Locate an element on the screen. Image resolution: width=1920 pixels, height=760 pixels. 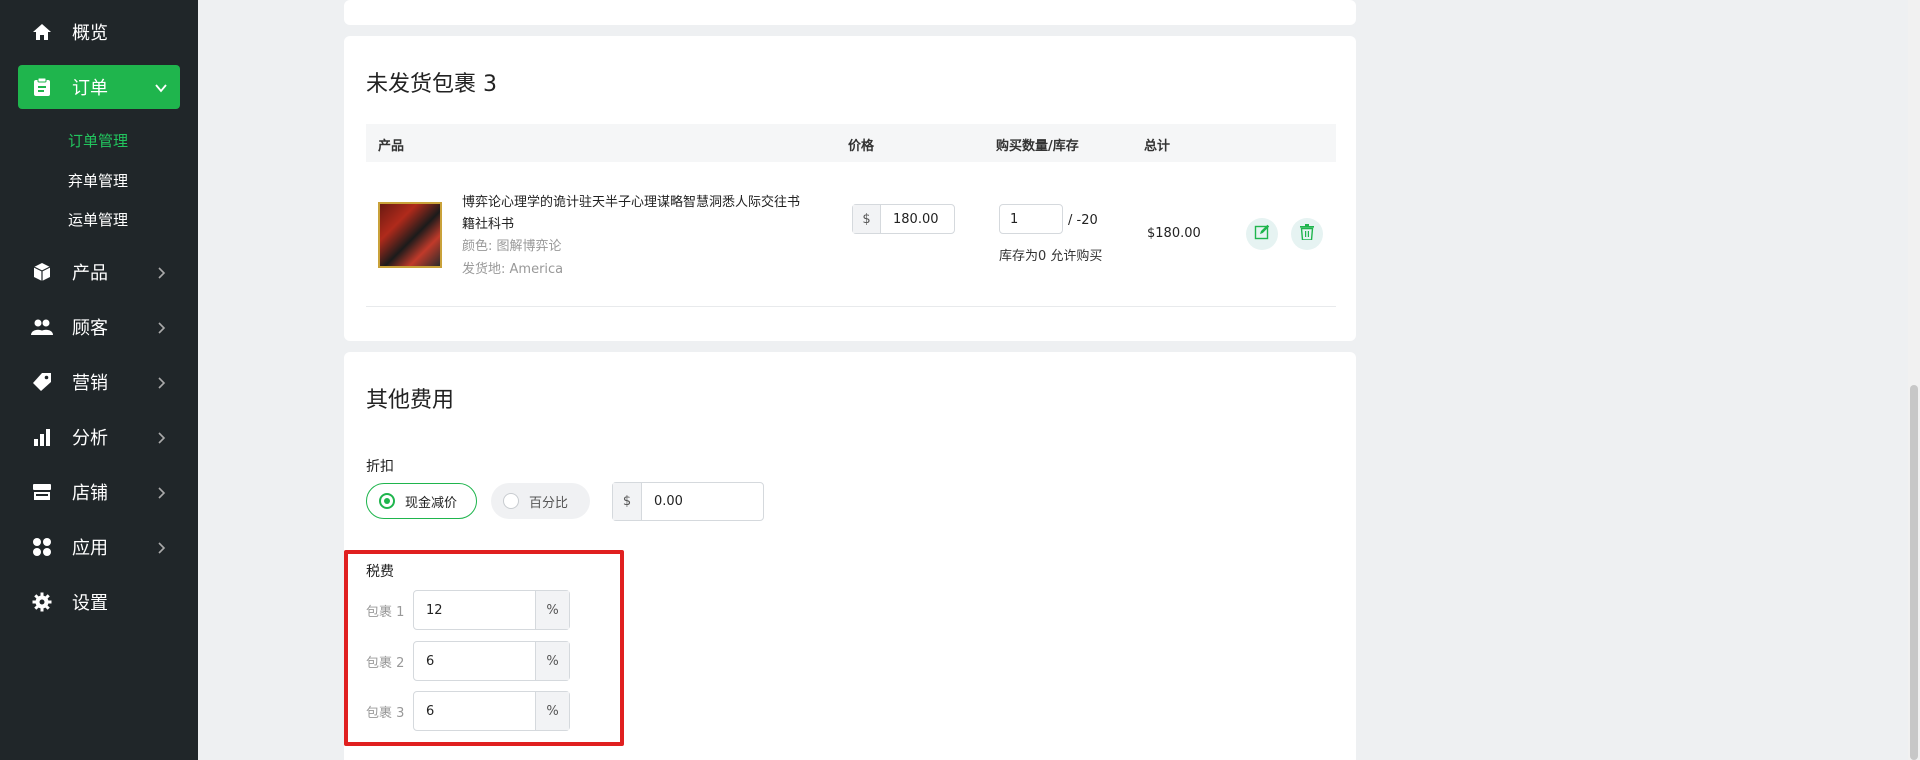
fees-title: 其他费用 is located at coordinates (410, 400).